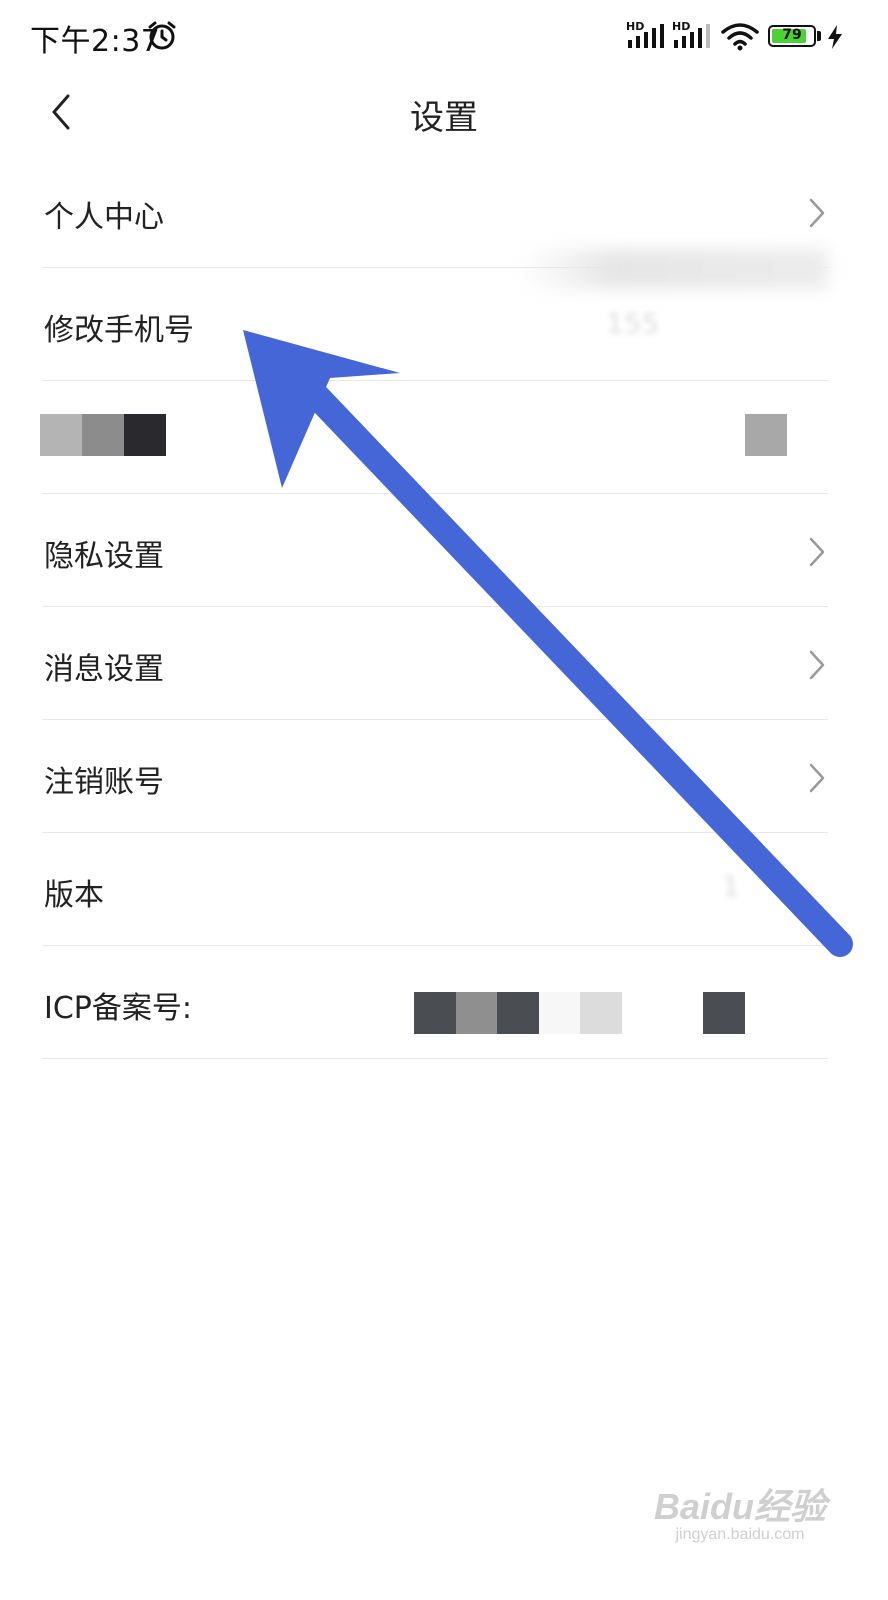 This screenshot has width=888, height=1600. I want to click on hd-label-1: HD, so click(635, 26).